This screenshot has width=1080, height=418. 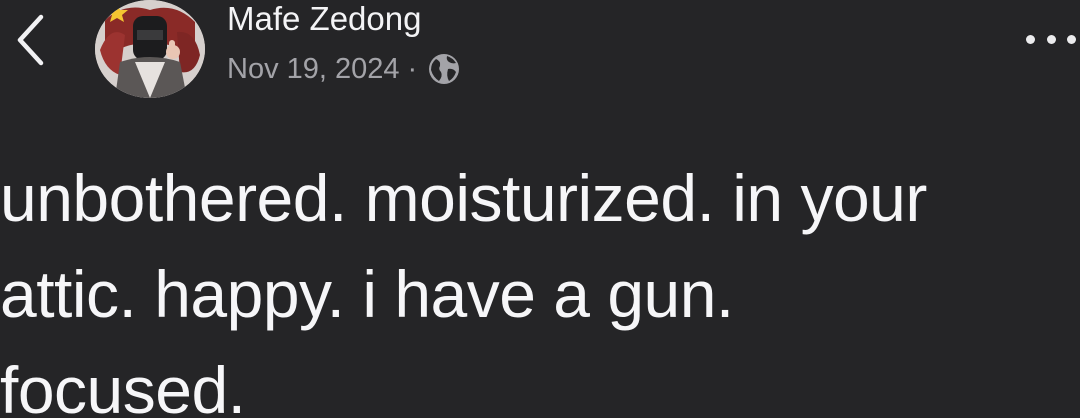 What do you see at coordinates (123, 385) in the screenshot?
I see `post-text-line: focused.` at bounding box center [123, 385].